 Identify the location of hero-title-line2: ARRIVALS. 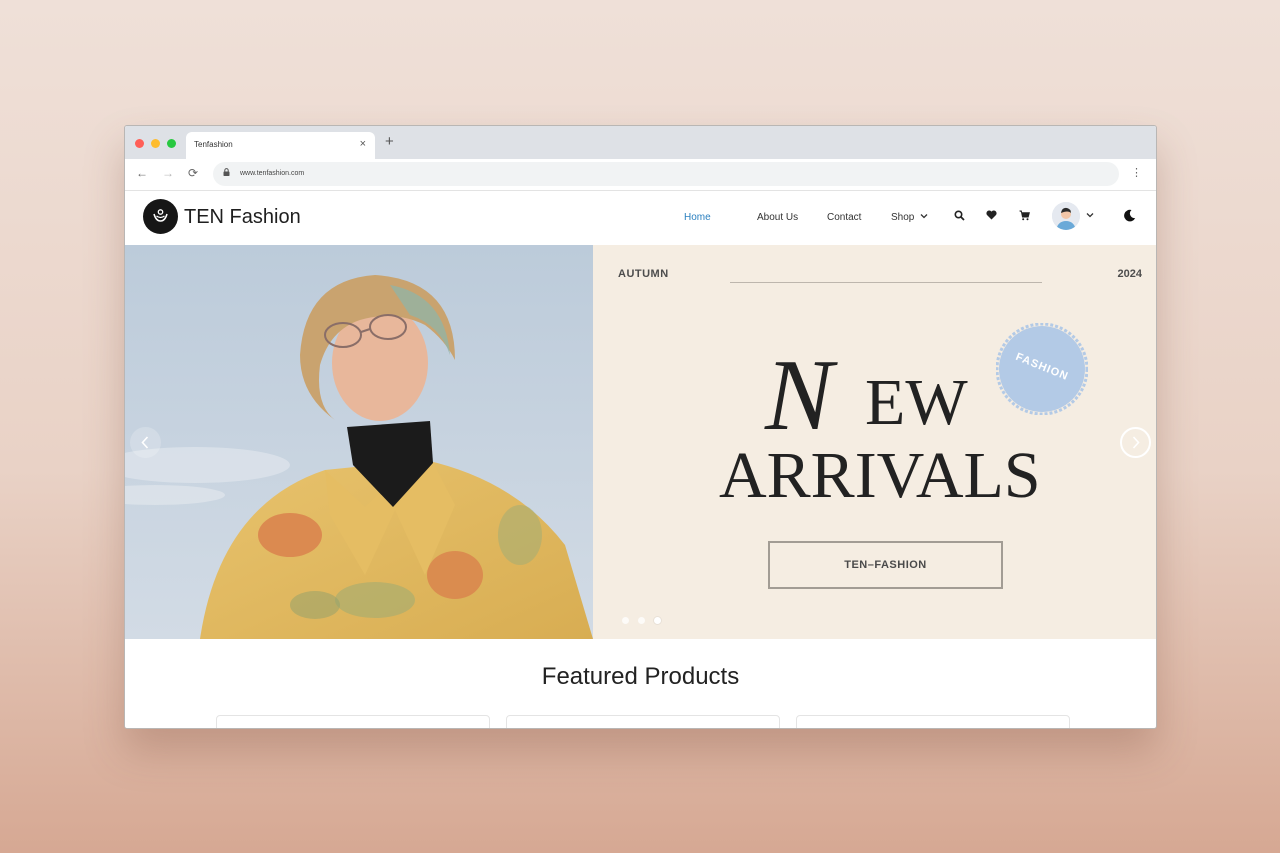
(880, 475).